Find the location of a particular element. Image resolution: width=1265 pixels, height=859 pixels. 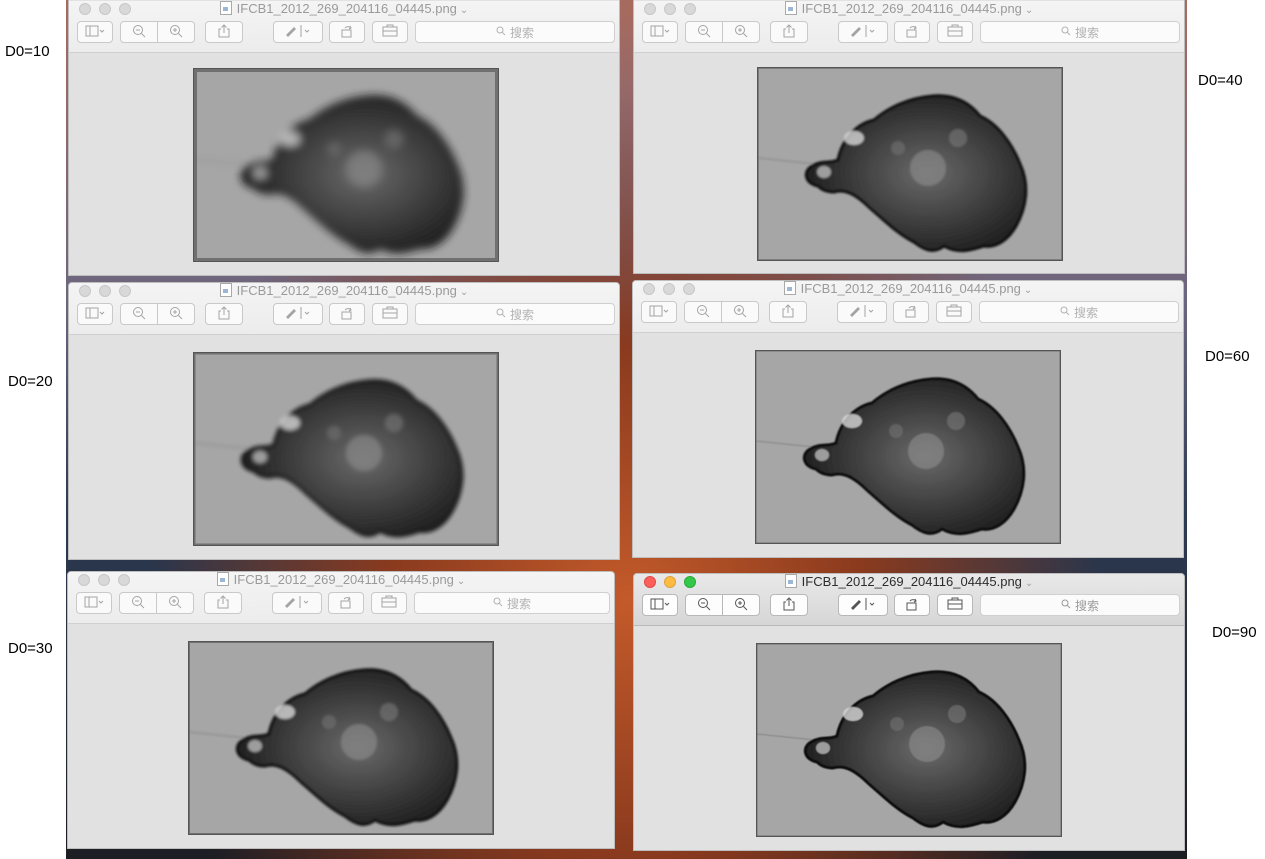

d0-label: D0=20 is located at coordinates (30, 381).